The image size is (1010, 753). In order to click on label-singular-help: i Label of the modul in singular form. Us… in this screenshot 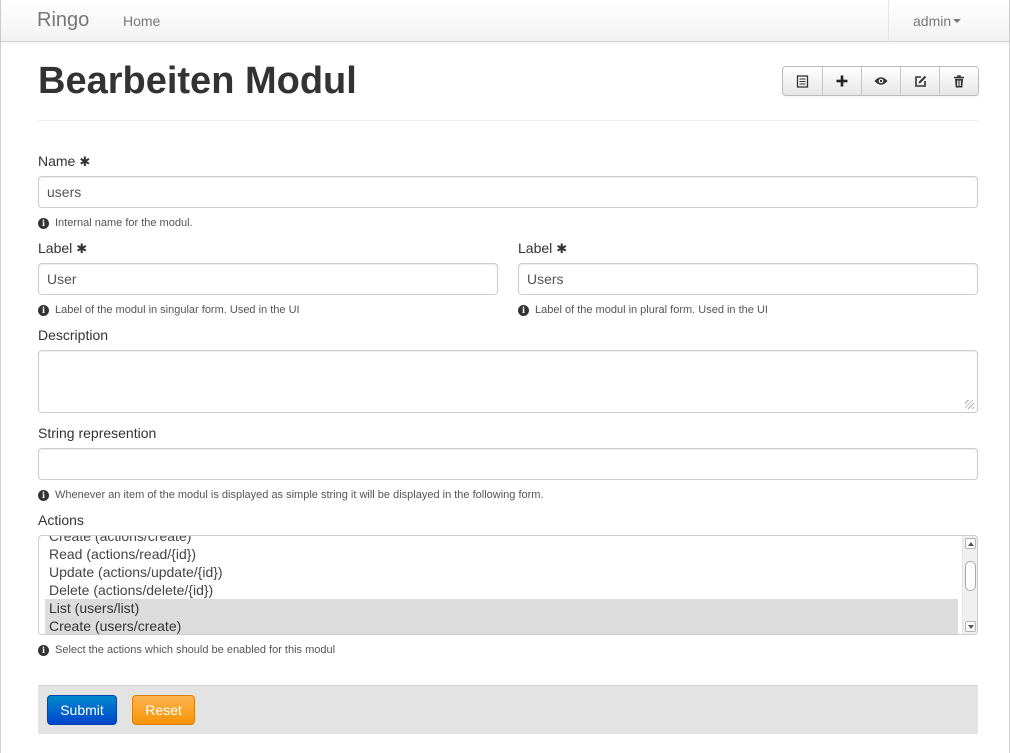, I will do `click(169, 310)`.